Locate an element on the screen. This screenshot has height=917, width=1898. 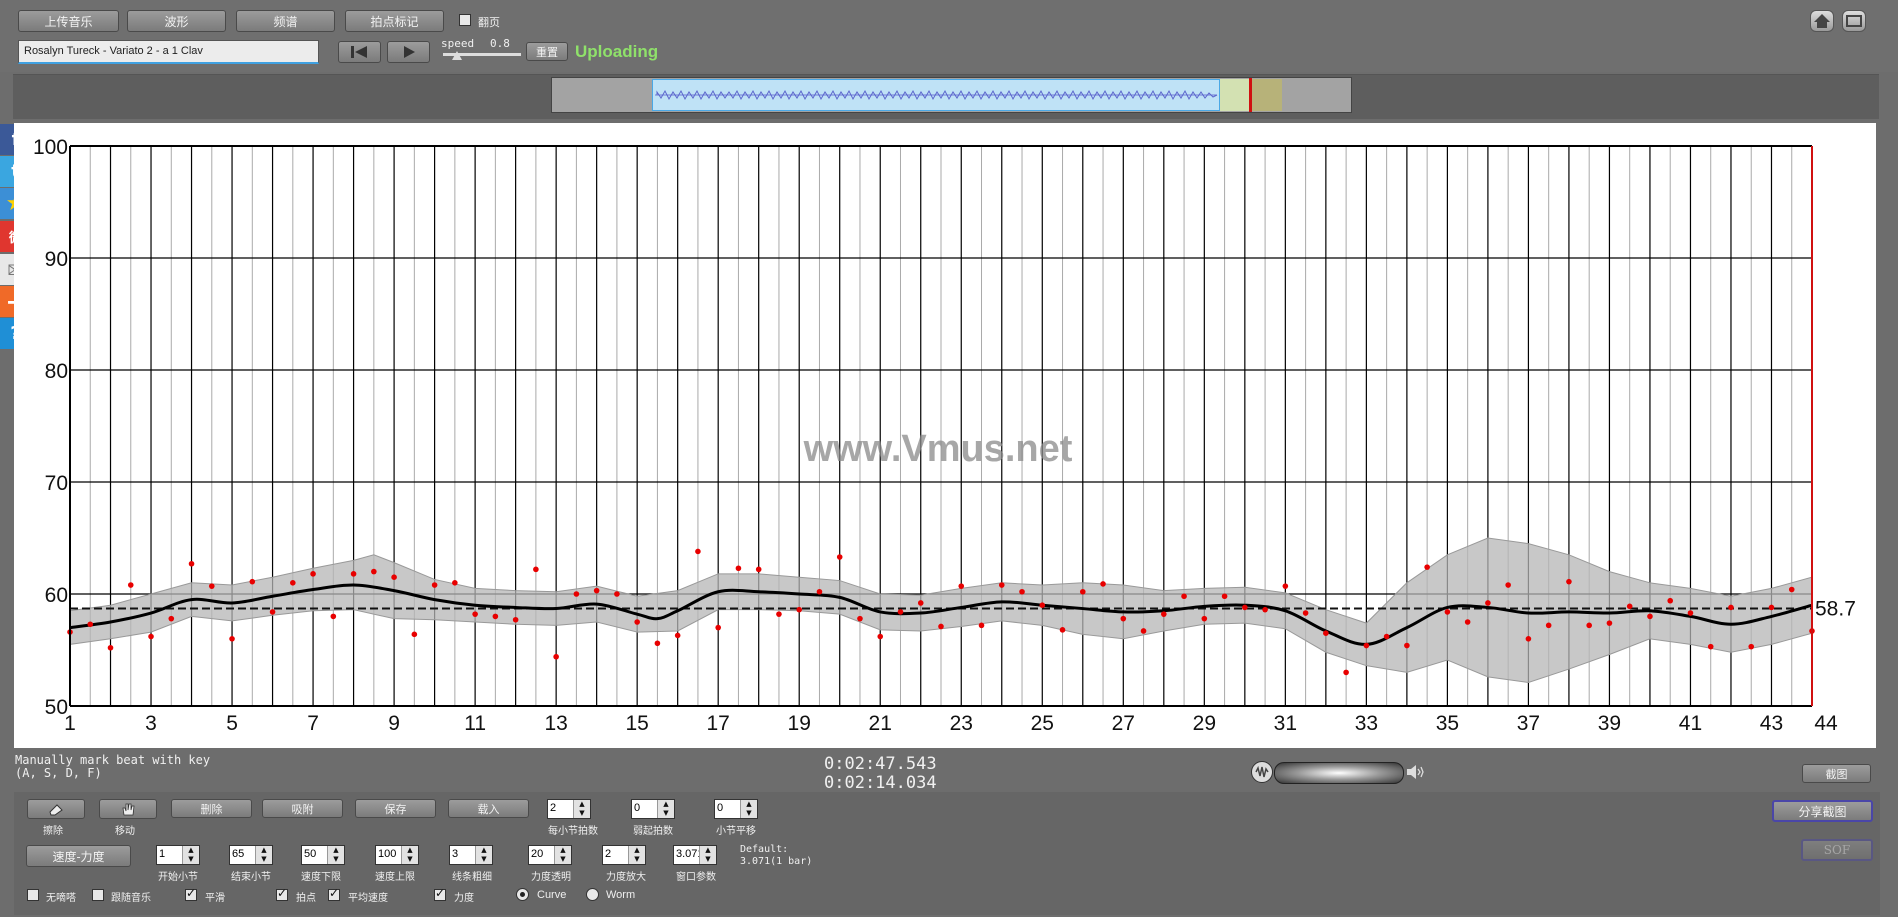
snap-button: 吸附 is located at coordinates (302, 808).